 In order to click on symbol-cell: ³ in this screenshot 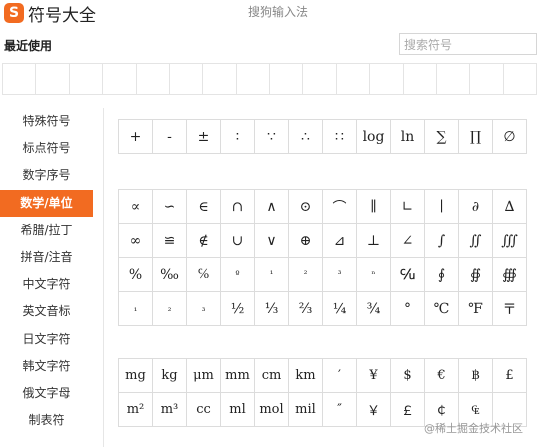, I will do `click(340, 275)`.